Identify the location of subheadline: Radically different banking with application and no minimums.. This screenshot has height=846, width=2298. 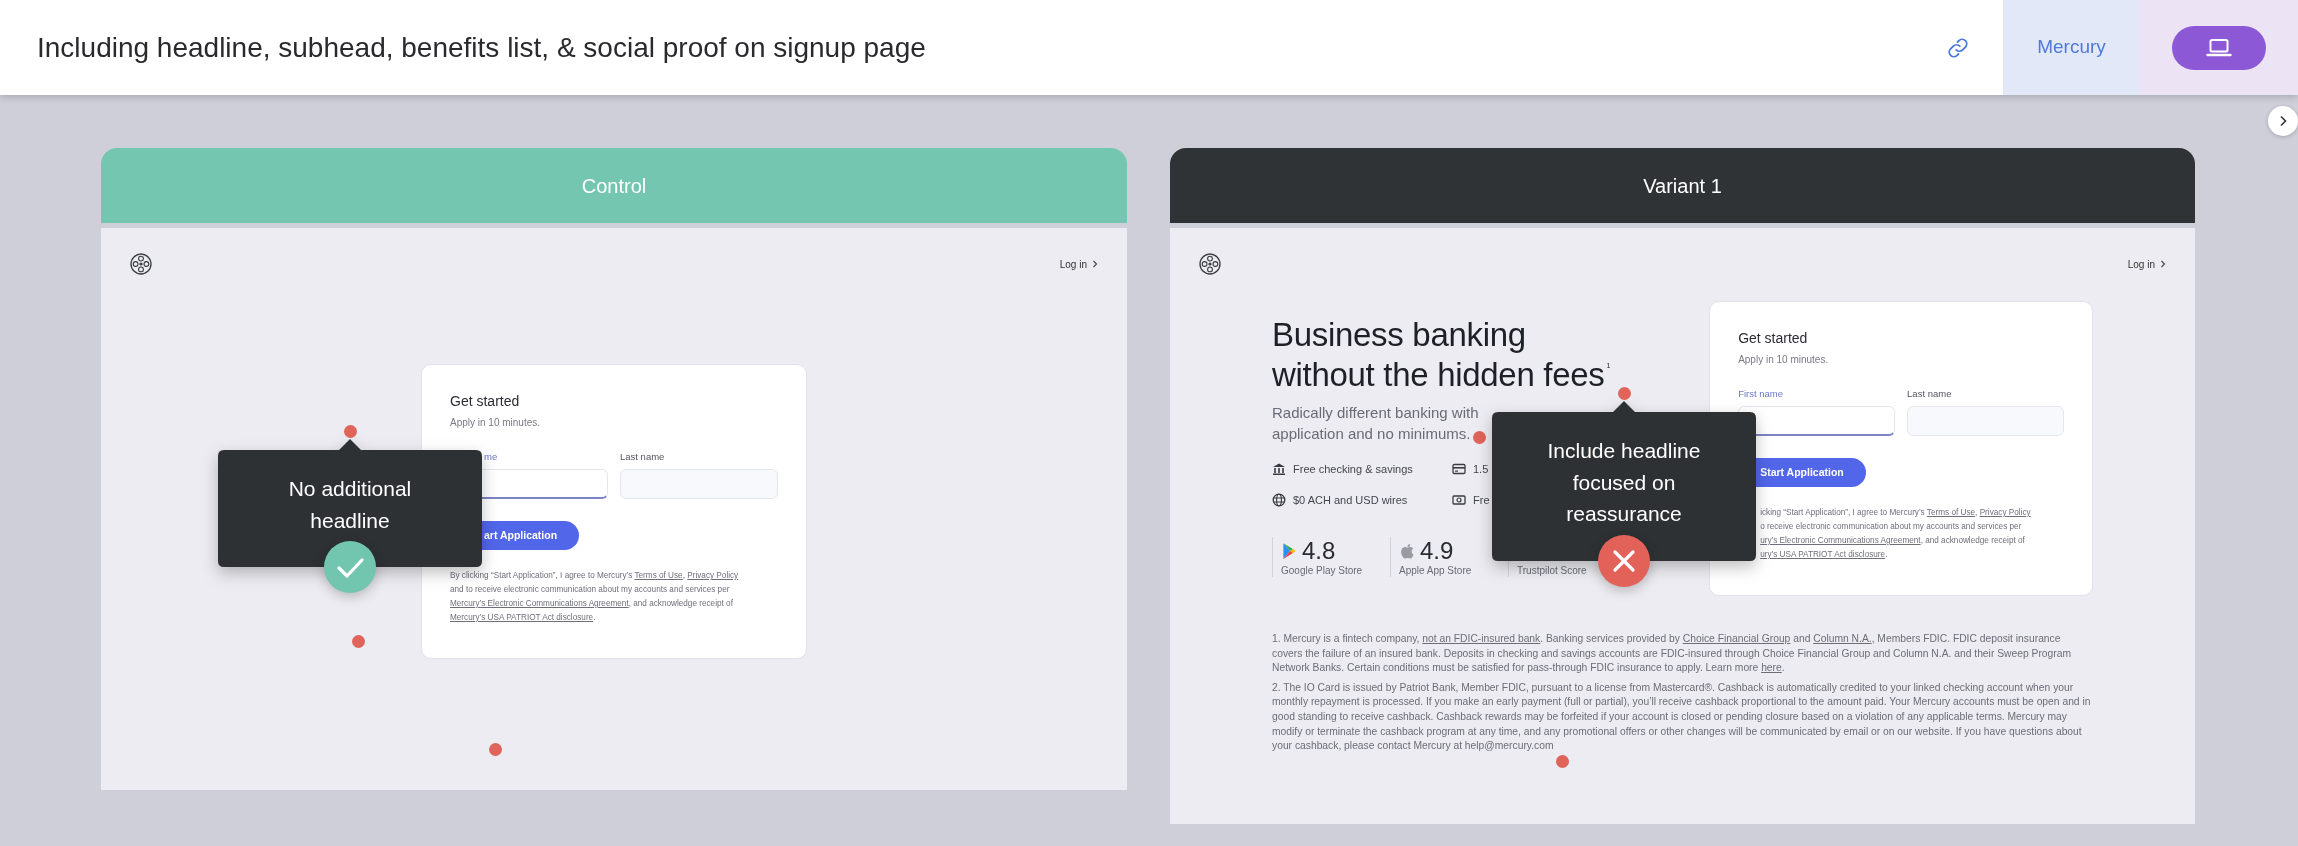
(1375, 423).